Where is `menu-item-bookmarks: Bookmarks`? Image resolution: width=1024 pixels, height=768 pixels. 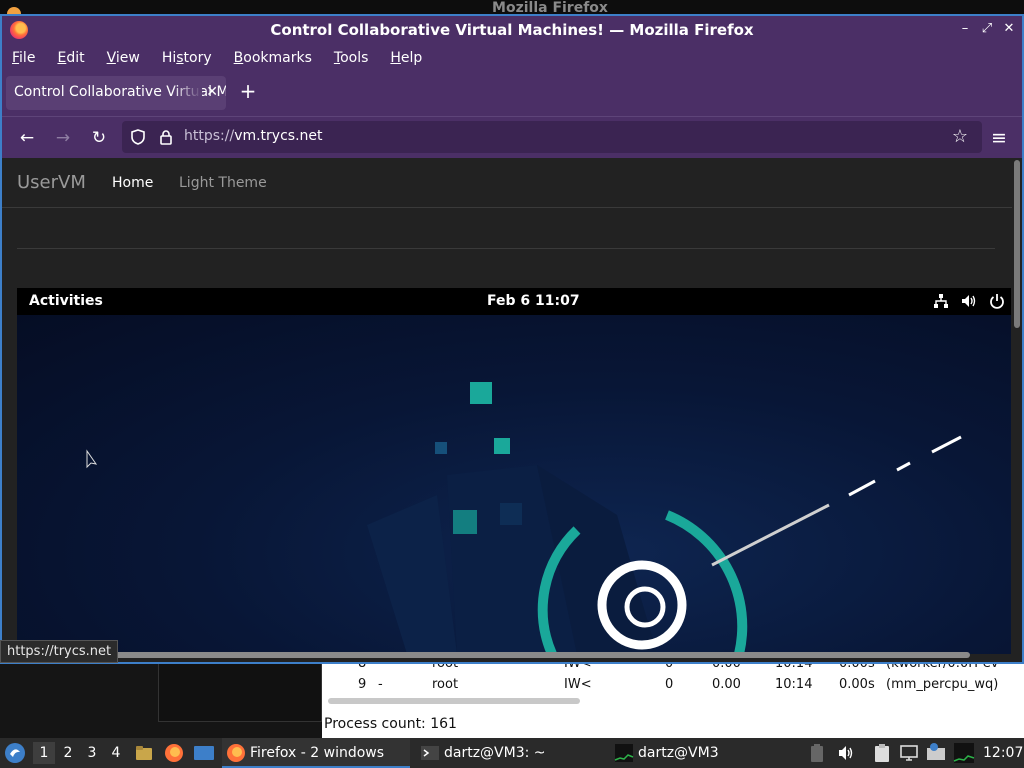
menu-item-bookmarks: Bookmarks is located at coordinates (273, 58).